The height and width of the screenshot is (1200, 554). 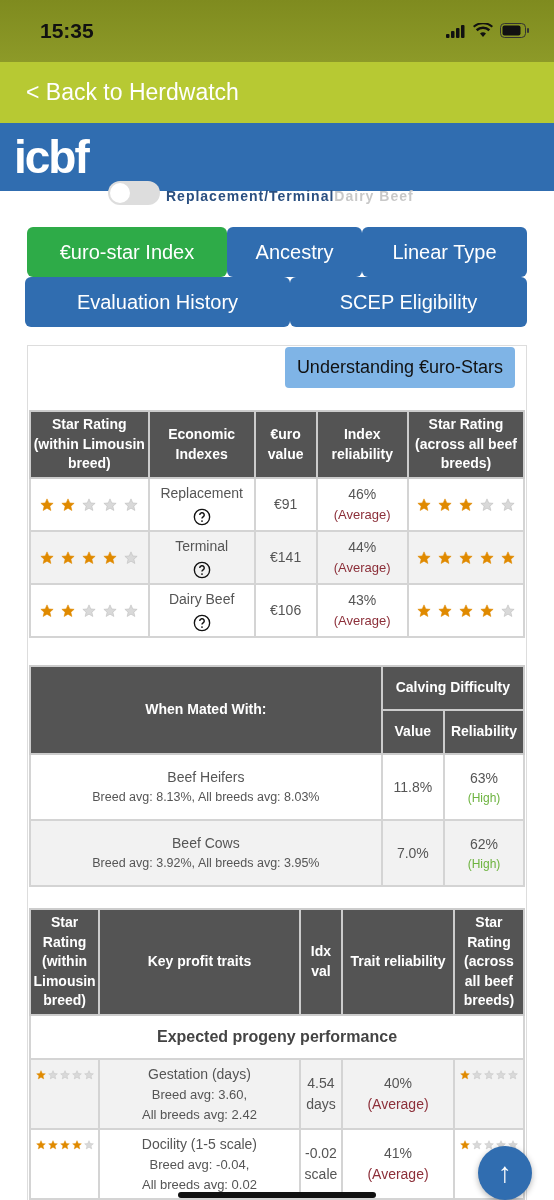 What do you see at coordinates (488, 962) in the screenshot?
I see `column-header: Star Rating (across all beef breeds)` at bounding box center [488, 962].